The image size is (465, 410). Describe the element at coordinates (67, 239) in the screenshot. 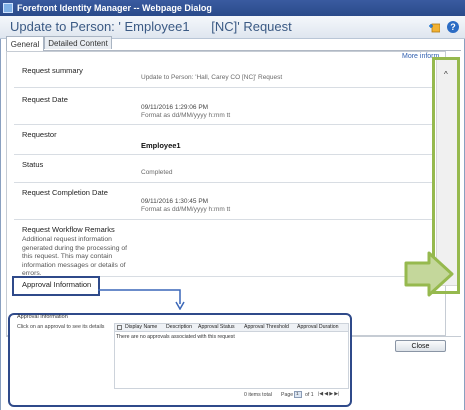

I see `remarks-description-line: Additional request information` at that location.